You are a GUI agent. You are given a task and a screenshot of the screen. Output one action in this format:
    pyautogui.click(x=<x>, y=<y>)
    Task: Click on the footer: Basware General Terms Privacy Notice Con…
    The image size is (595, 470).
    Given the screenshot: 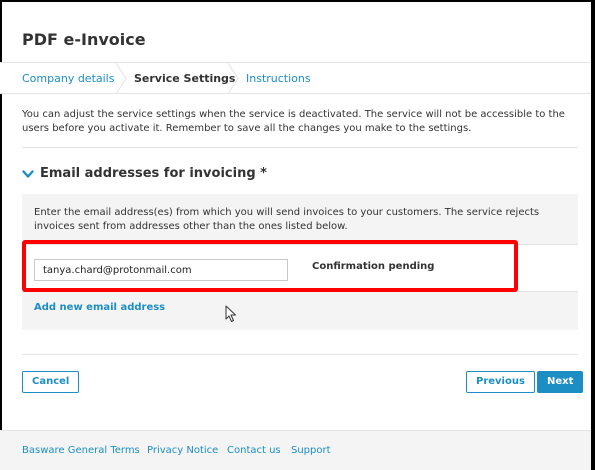 What is the action you would take?
    pyautogui.click(x=295, y=450)
    